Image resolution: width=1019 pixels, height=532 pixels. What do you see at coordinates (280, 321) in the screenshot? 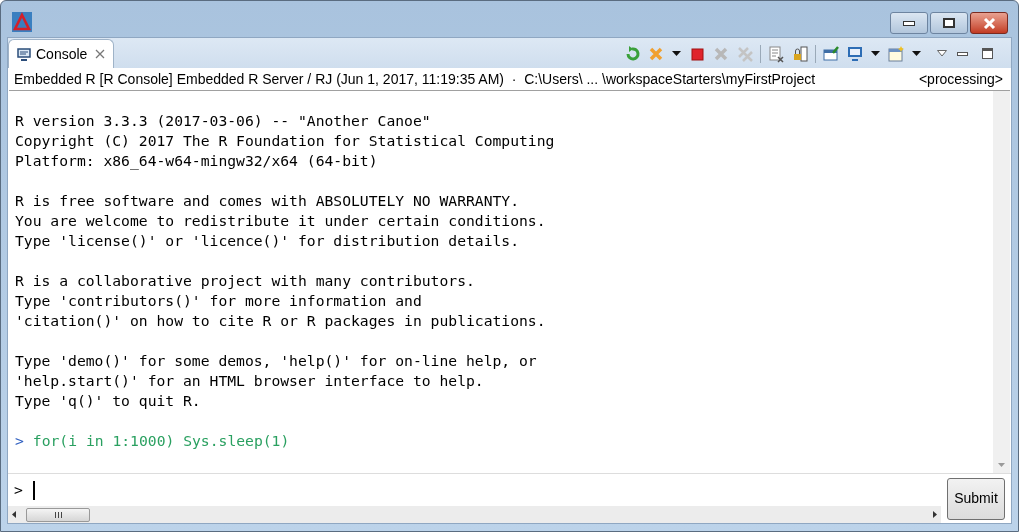
I see `console-output-line: 'citation()' on how to cite R or R packages in publications.` at bounding box center [280, 321].